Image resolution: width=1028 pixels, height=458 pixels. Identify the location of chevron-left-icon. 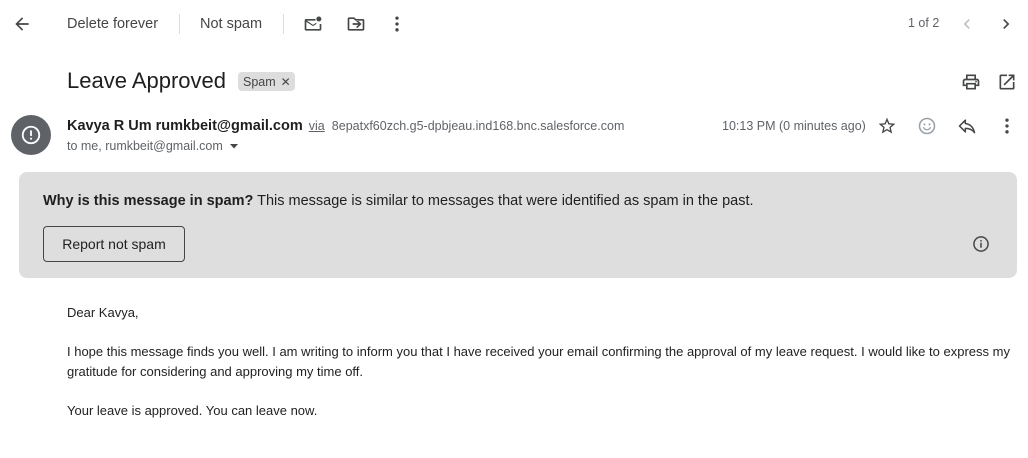
(966, 24).